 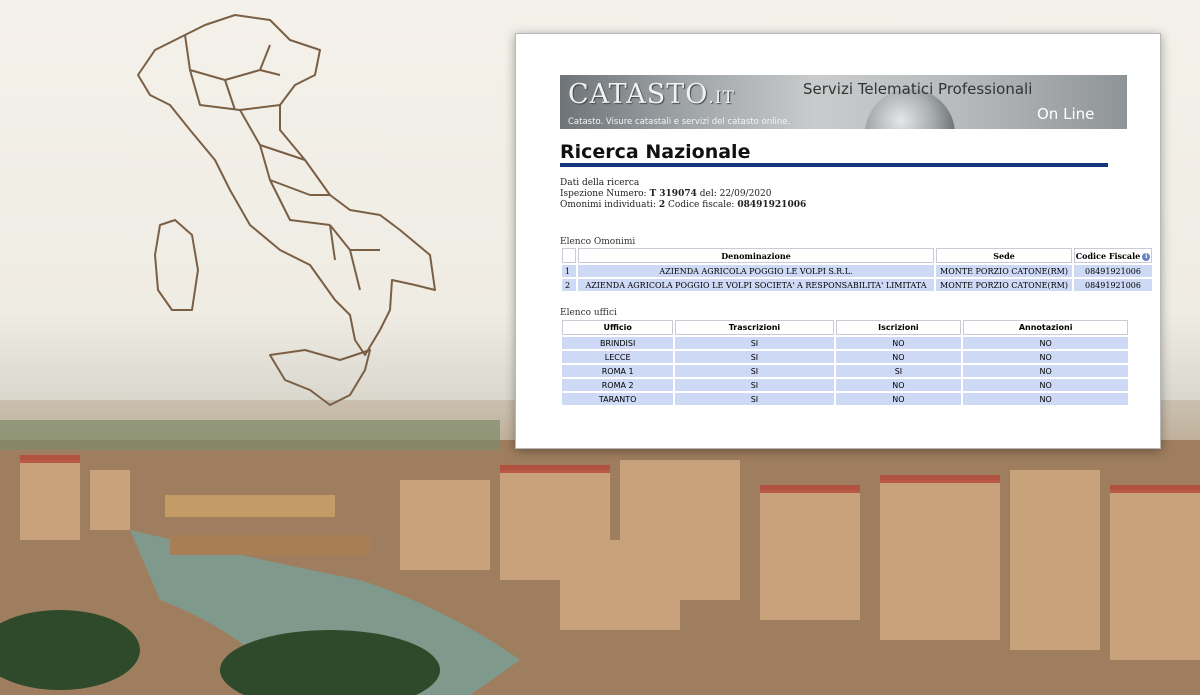 I want to click on page-title: Ricerca Nazionale, so click(x=655, y=152).